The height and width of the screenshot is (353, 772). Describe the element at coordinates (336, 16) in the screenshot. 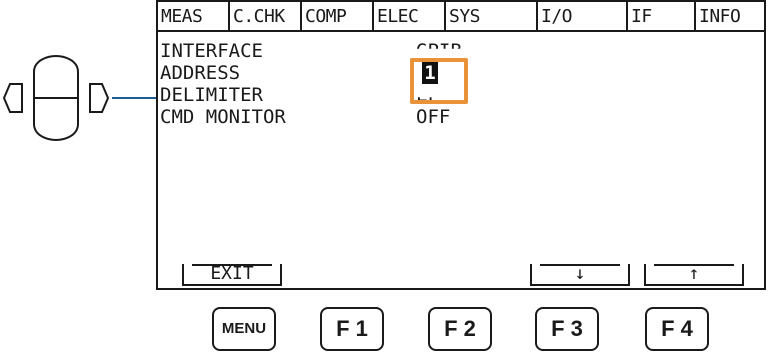

I see `tab-comp: COMP` at that location.